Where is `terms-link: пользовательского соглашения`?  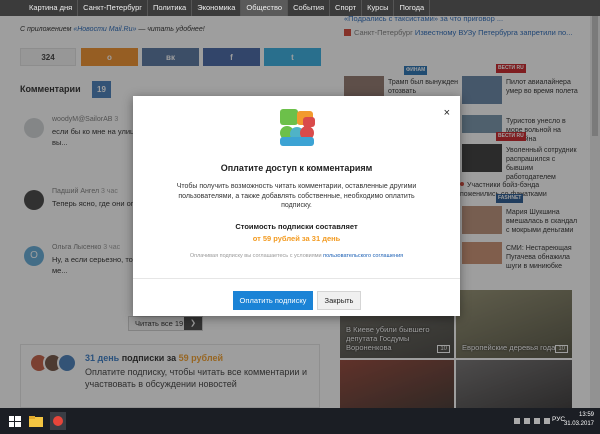 terms-link: пользовательского соглашения is located at coordinates (363, 256).